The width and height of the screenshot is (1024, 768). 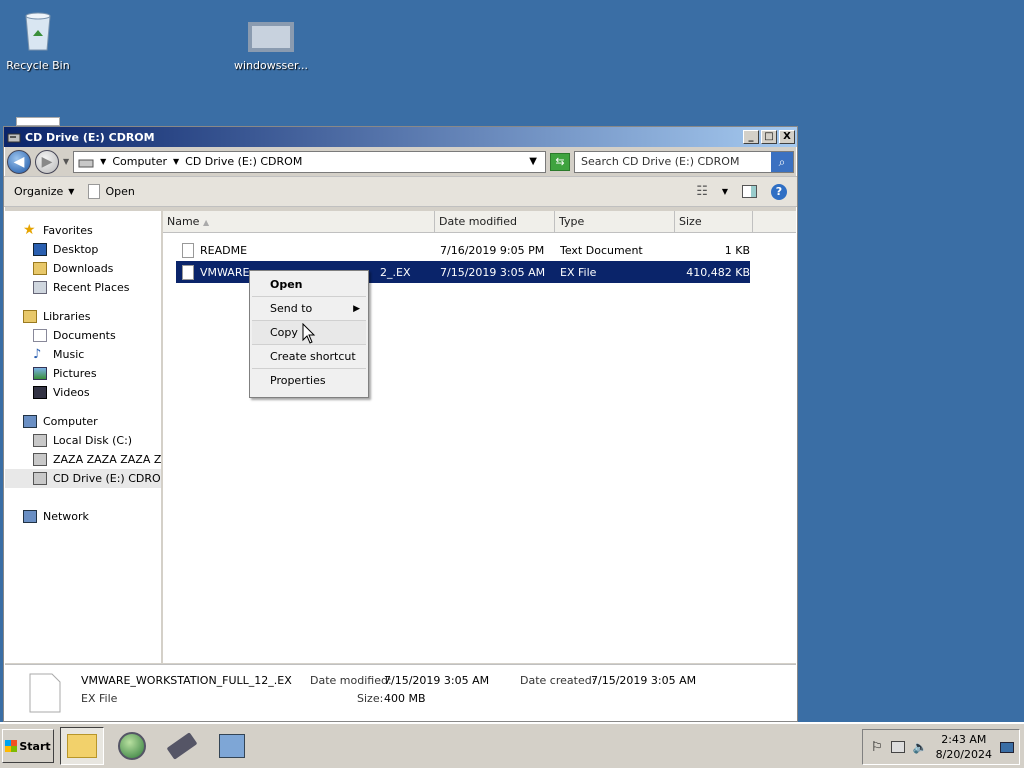 I want to click on nav-downloads: Downloads, so click(x=83, y=268).